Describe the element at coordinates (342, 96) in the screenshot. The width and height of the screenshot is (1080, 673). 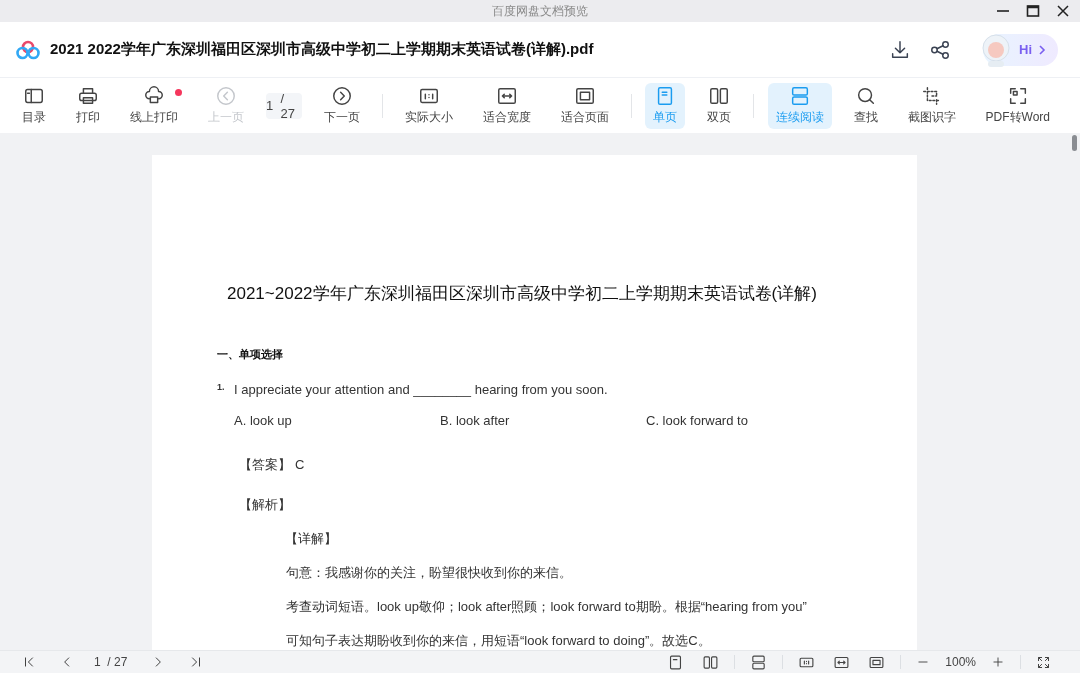
I see `next-page-icon` at that location.